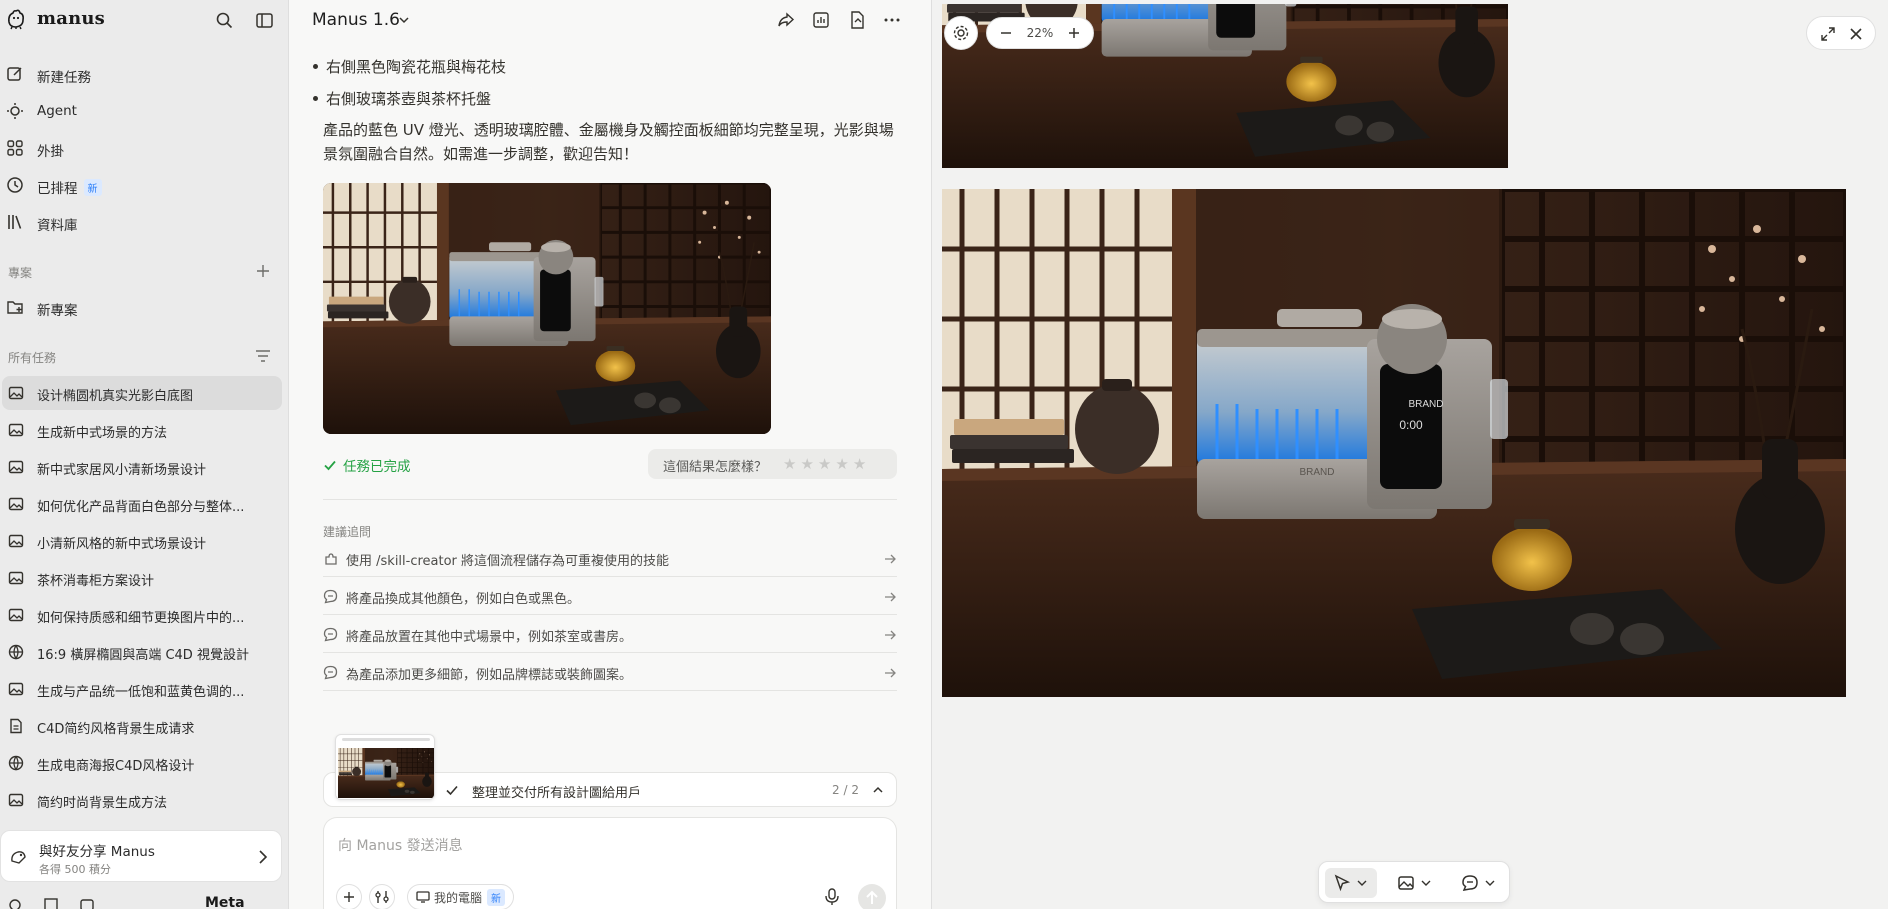 The image size is (1888, 909). Describe the element at coordinates (878, 790) in the screenshot. I see `chevron-up-icon` at that location.